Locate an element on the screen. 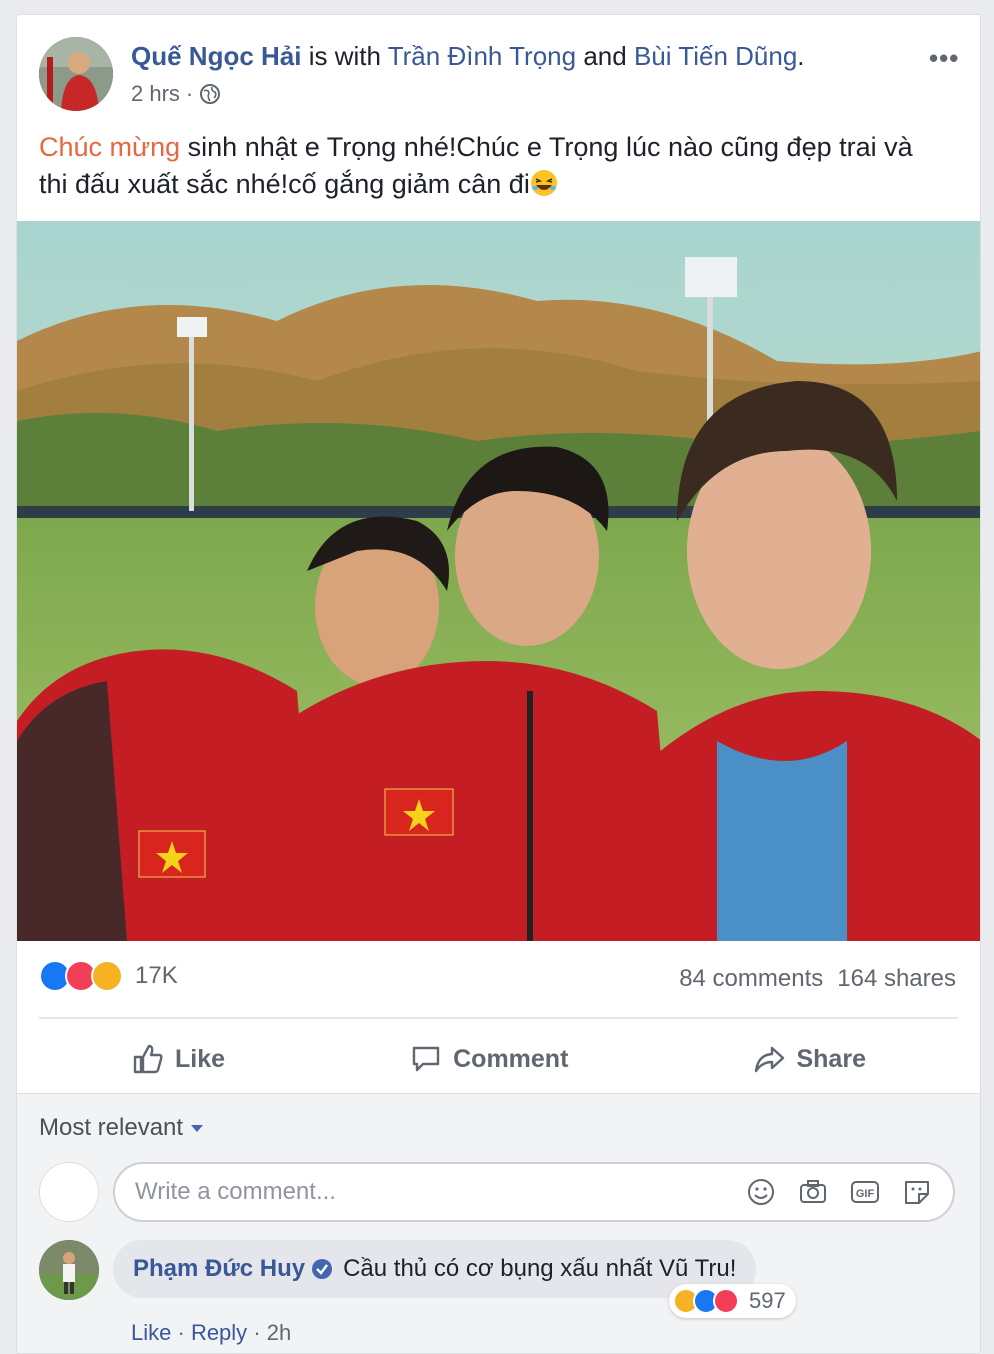 The width and height of the screenshot is (994, 1354). more-options-button: ••• is located at coordinates (944, 58).